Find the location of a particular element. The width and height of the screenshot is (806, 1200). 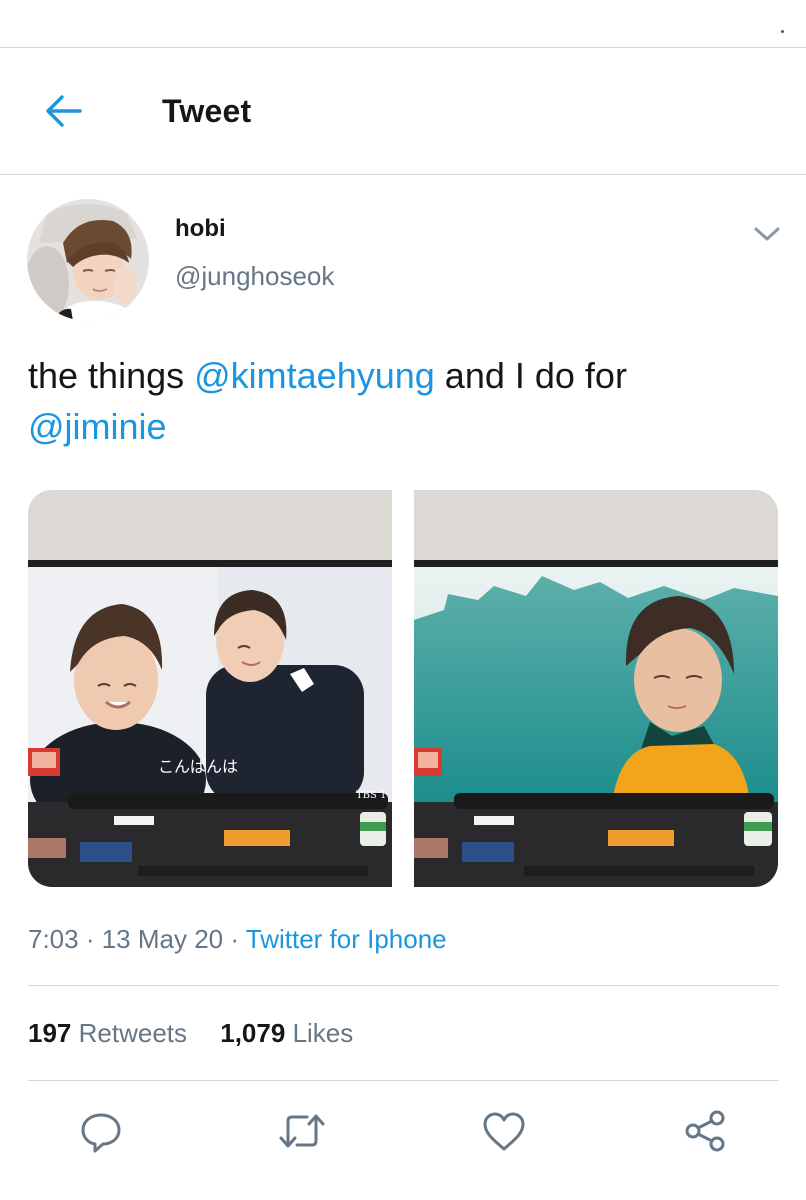

mention-jiminie: @jiminie is located at coordinates (97, 426).